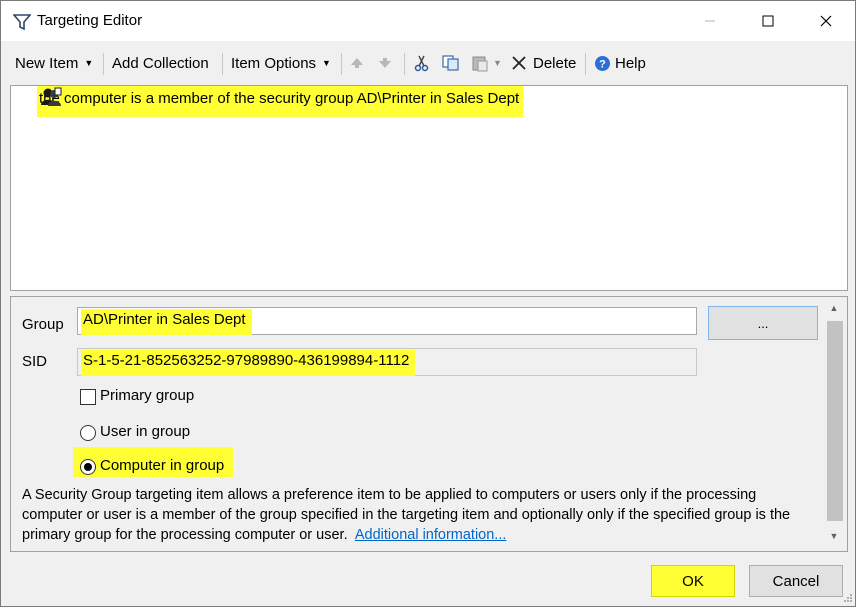  I want to click on window-title: Targeting Editor, so click(90, 20).